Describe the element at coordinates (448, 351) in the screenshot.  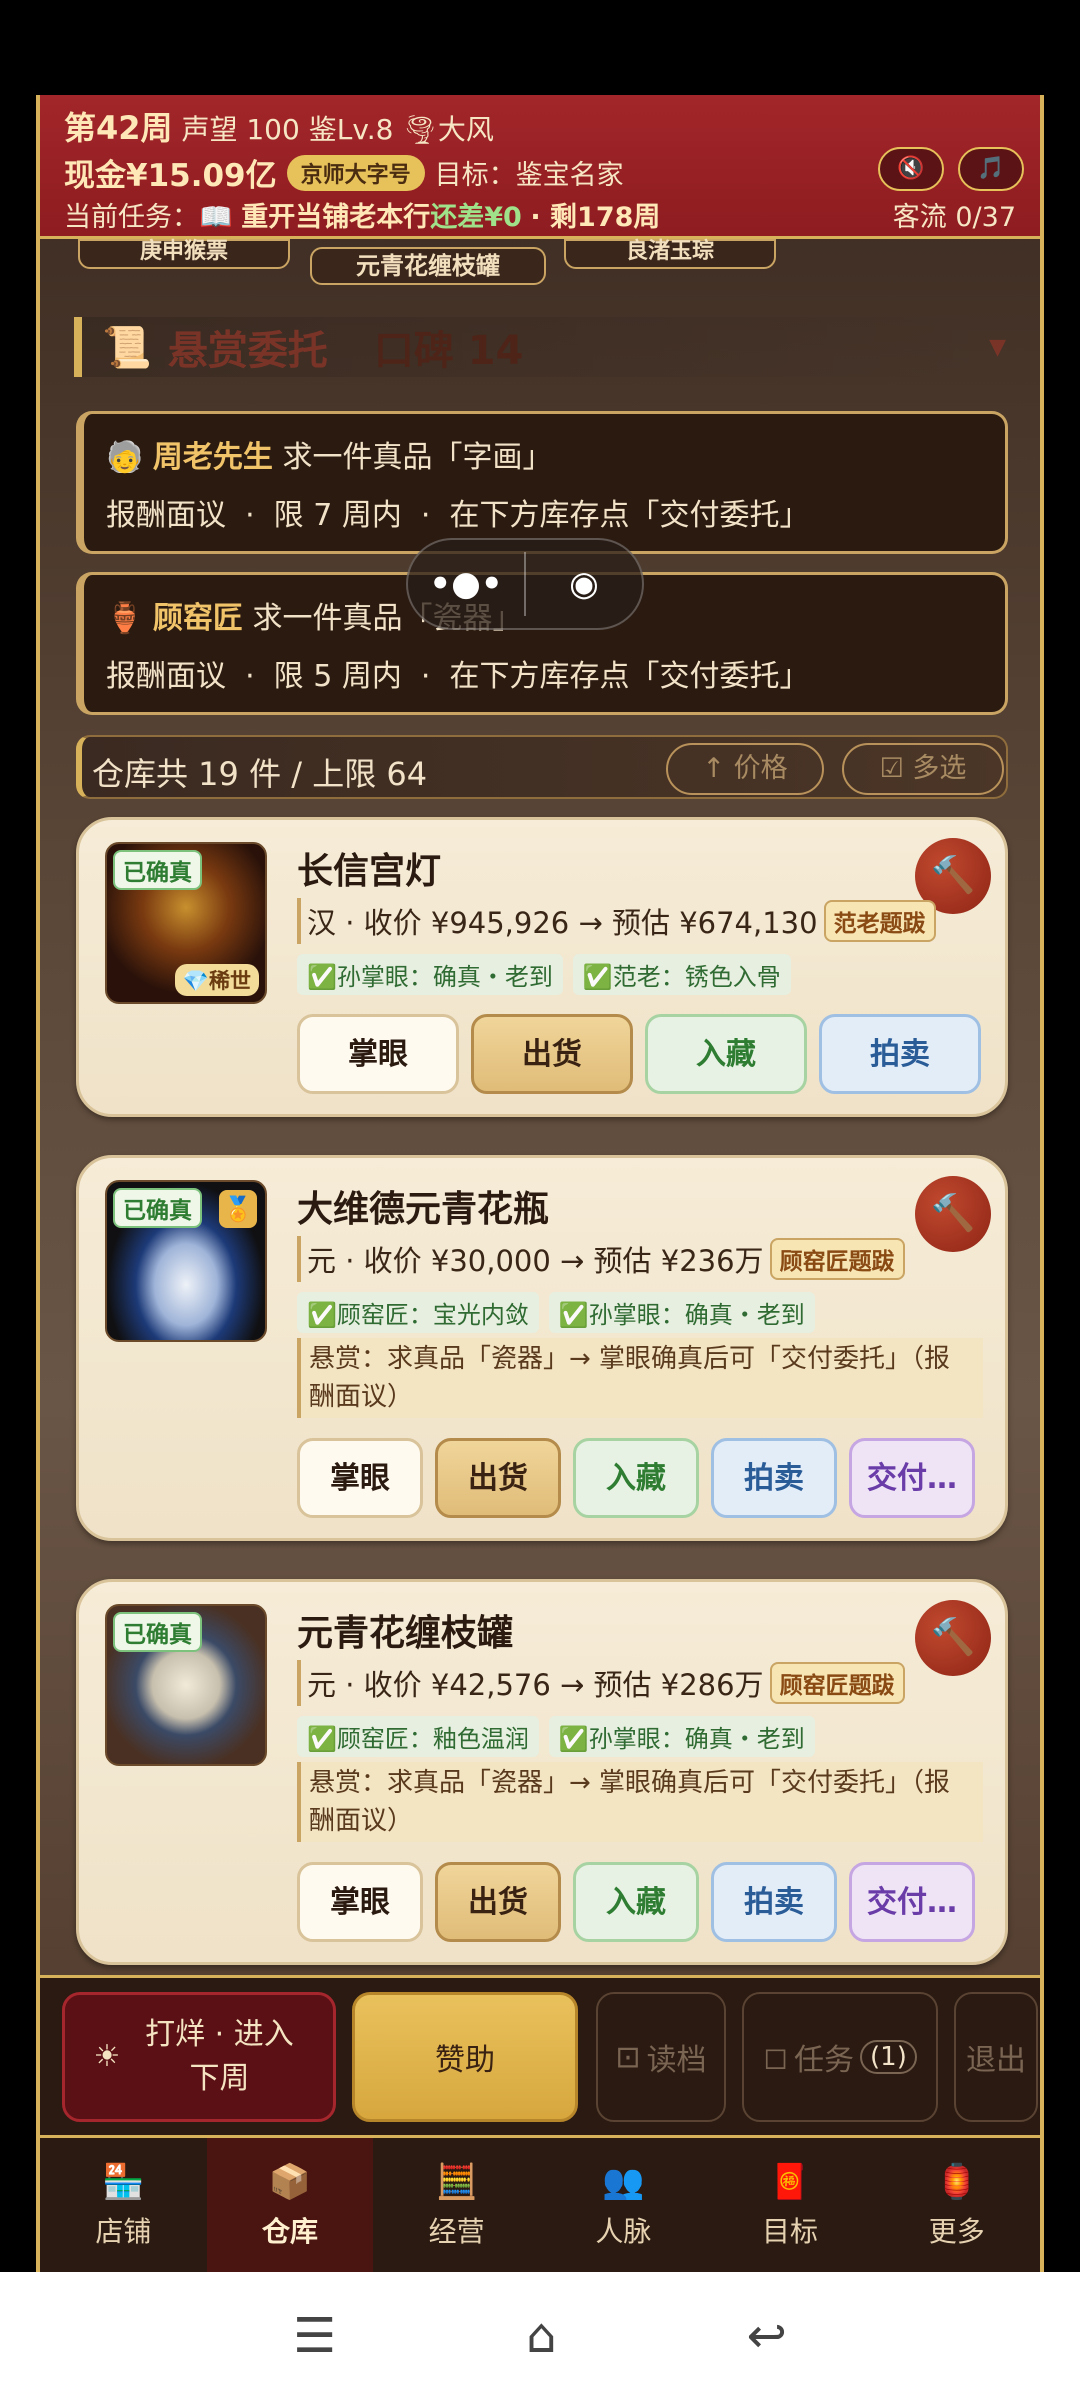
I see `reputation-label: 口碑 14` at that location.